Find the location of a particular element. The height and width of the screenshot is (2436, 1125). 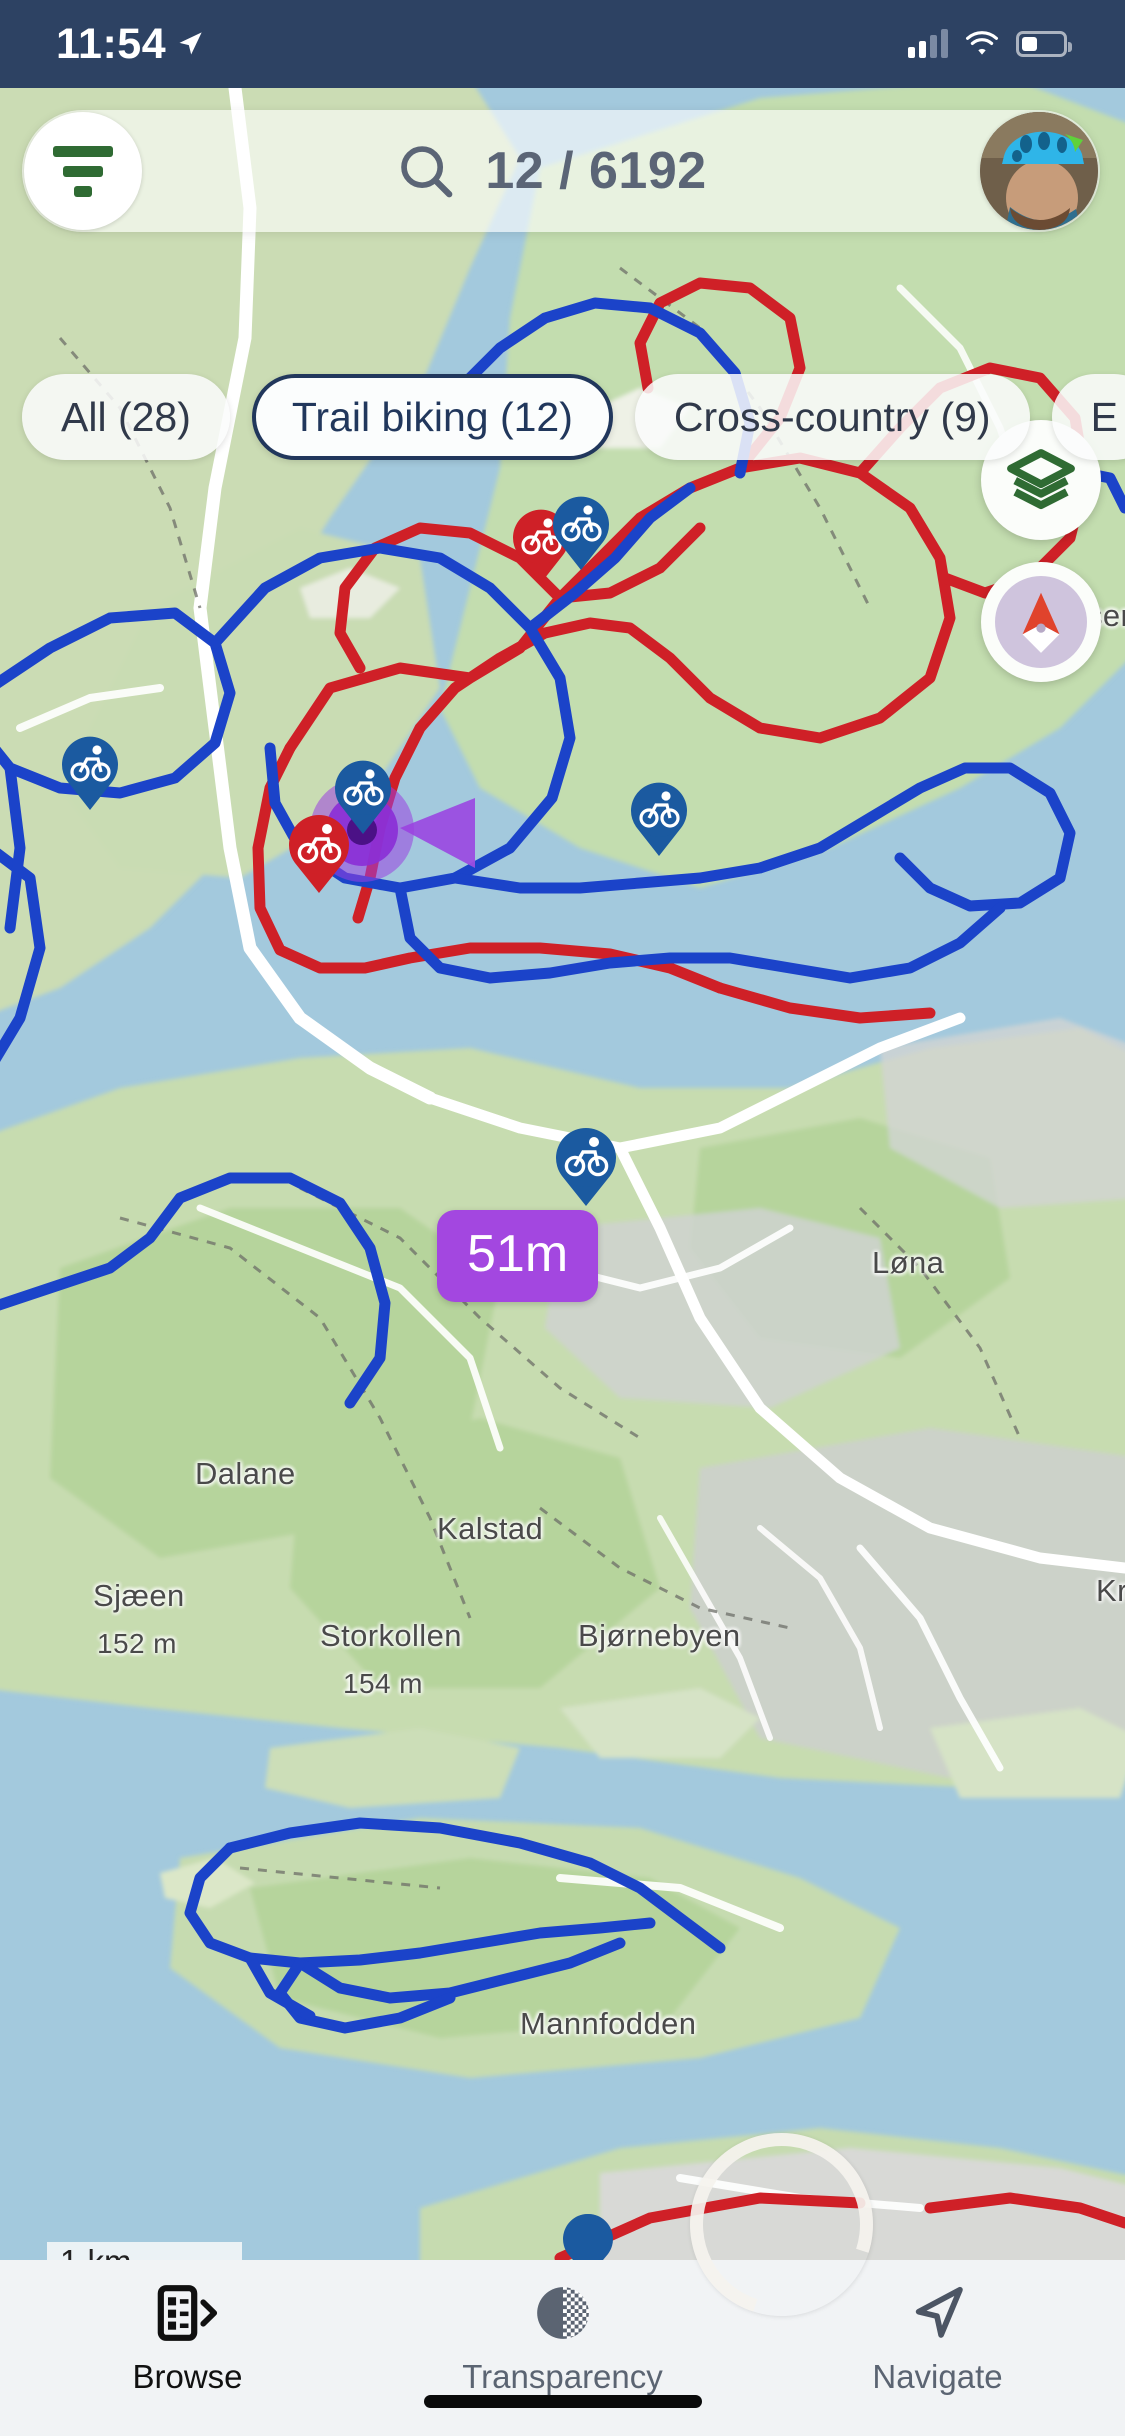

nav-label-transparency: Transparency is located at coordinates (562, 2376).